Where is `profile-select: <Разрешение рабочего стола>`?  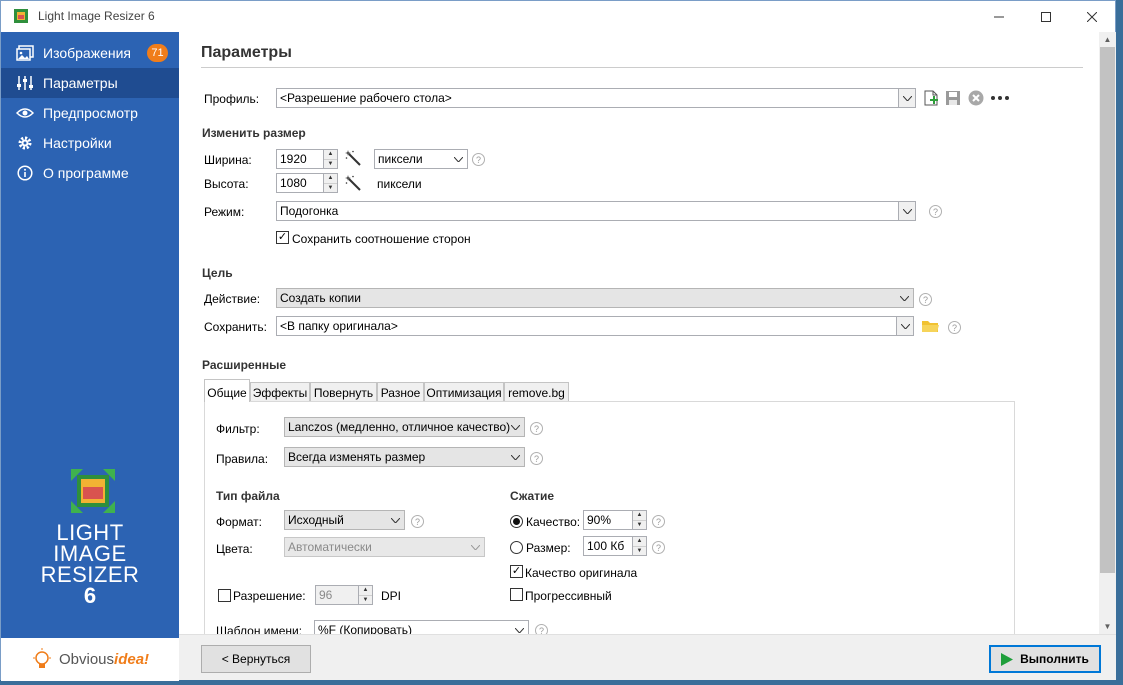 profile-select: <Разрешение рабочего стола> is located at coordinates (596, 98).